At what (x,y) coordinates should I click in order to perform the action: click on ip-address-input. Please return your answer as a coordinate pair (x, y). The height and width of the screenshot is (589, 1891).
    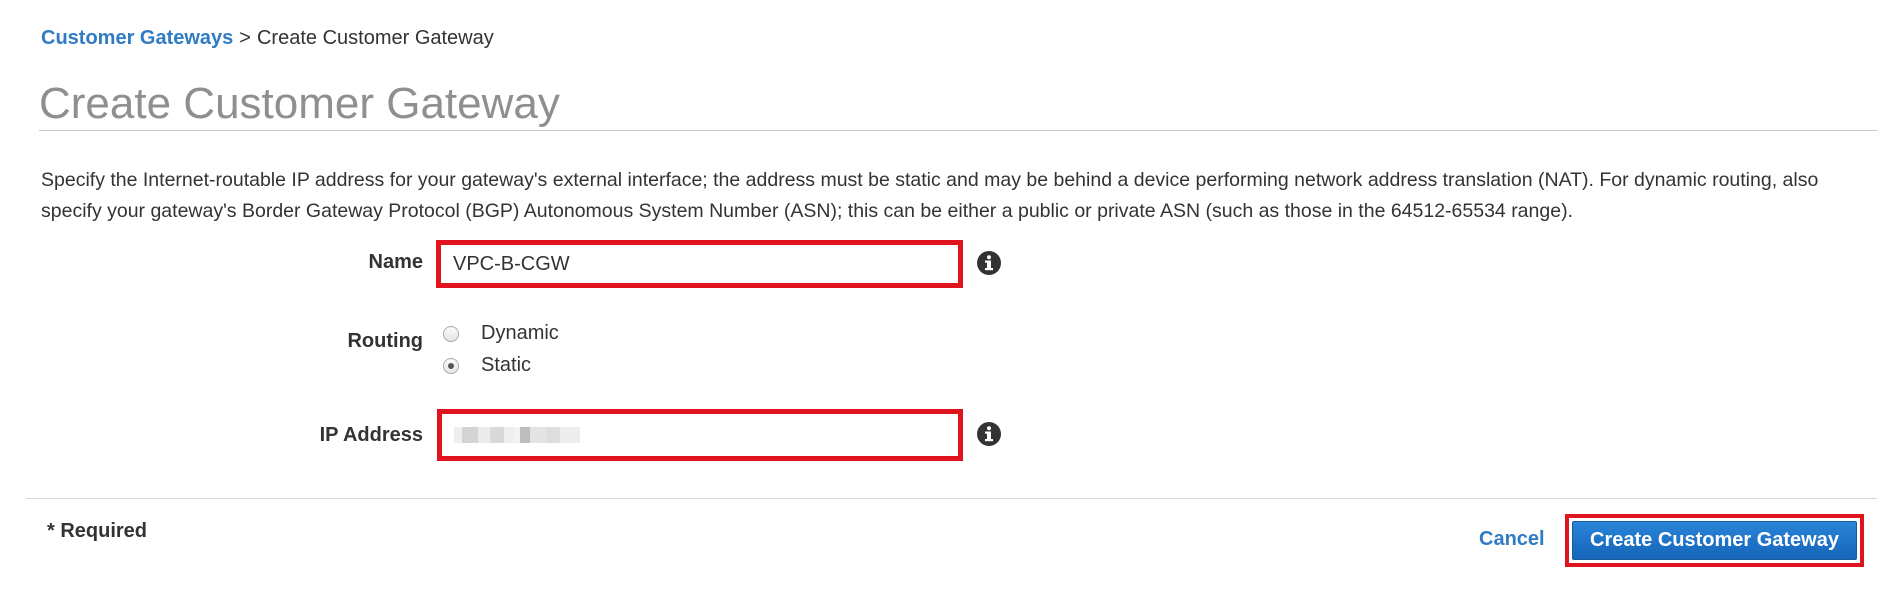
    Looking at the image, I should click on (700, 435).